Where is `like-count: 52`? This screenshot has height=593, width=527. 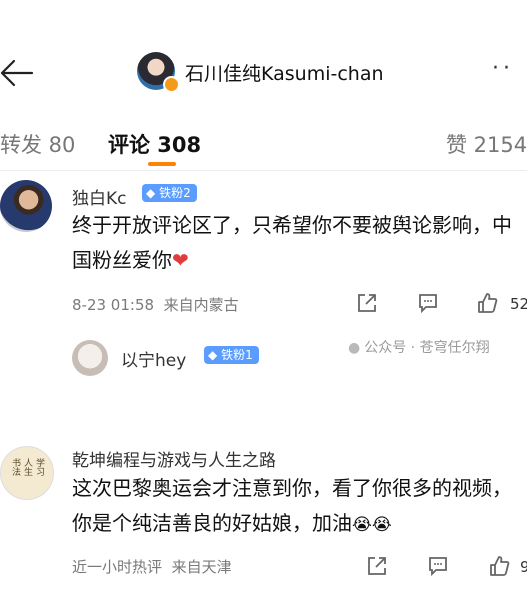
like-count: 52 is located at coordinates (518, 304).